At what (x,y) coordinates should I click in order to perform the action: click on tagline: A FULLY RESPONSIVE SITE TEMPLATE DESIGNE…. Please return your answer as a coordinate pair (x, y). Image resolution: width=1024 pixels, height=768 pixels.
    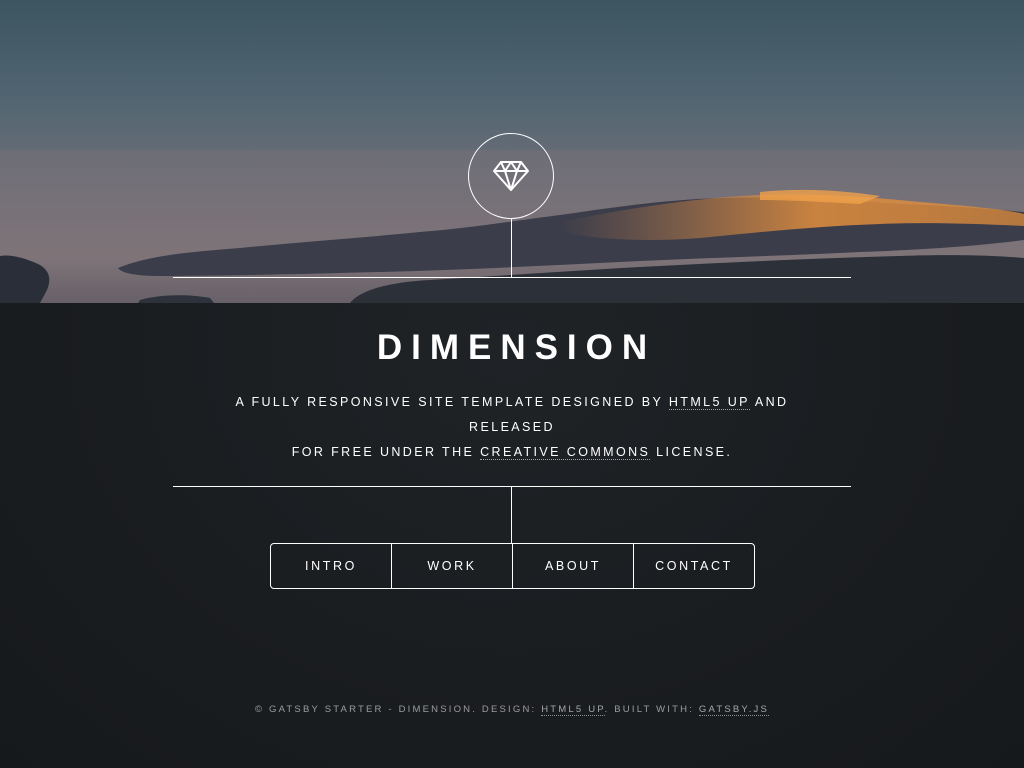
    Looking at the image, I should click on (512, 427).